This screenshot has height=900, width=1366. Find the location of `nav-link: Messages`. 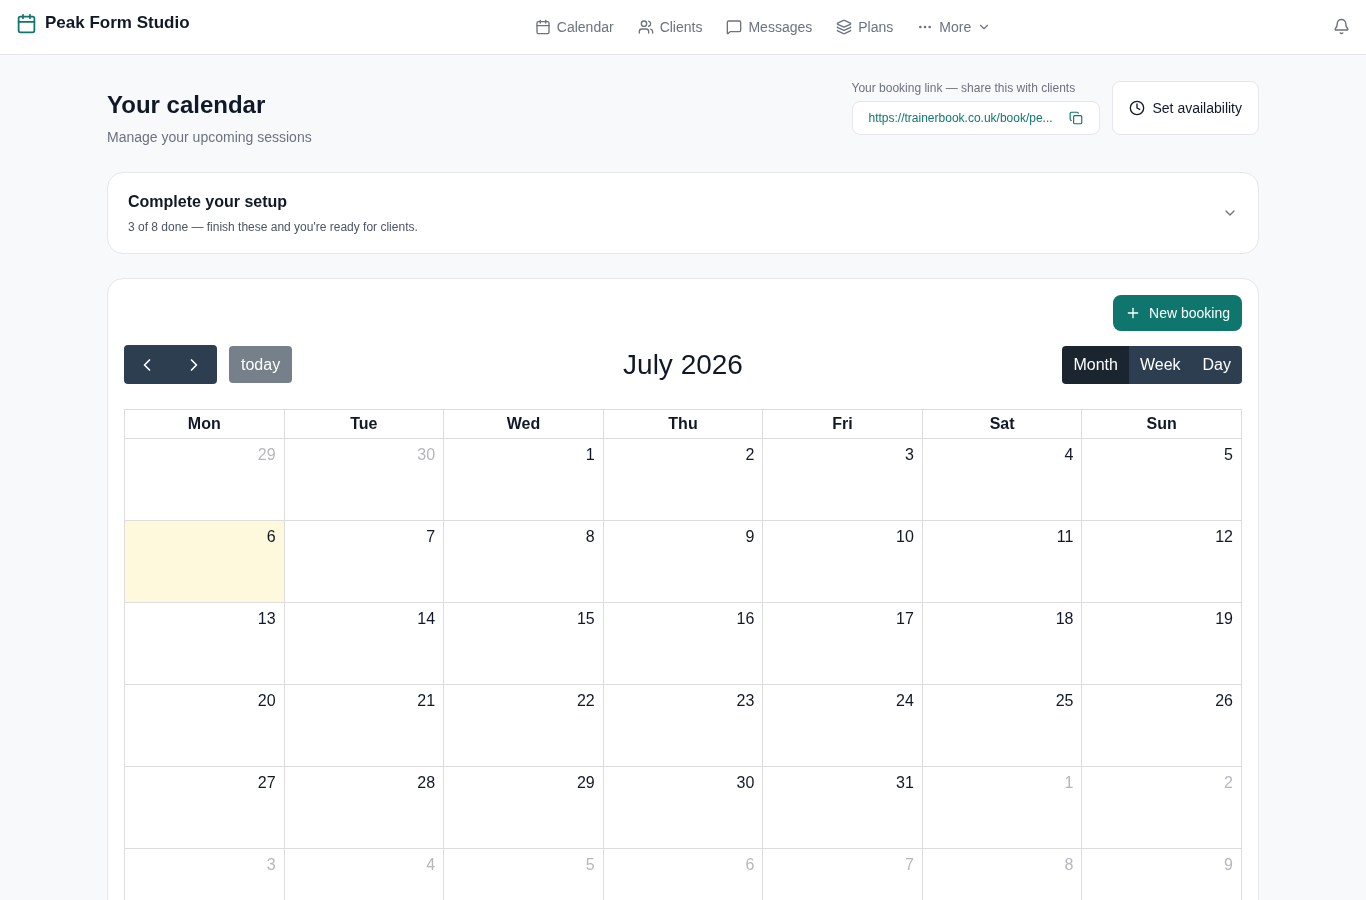

nav-link: Messages is located at coordinates (769, 27).